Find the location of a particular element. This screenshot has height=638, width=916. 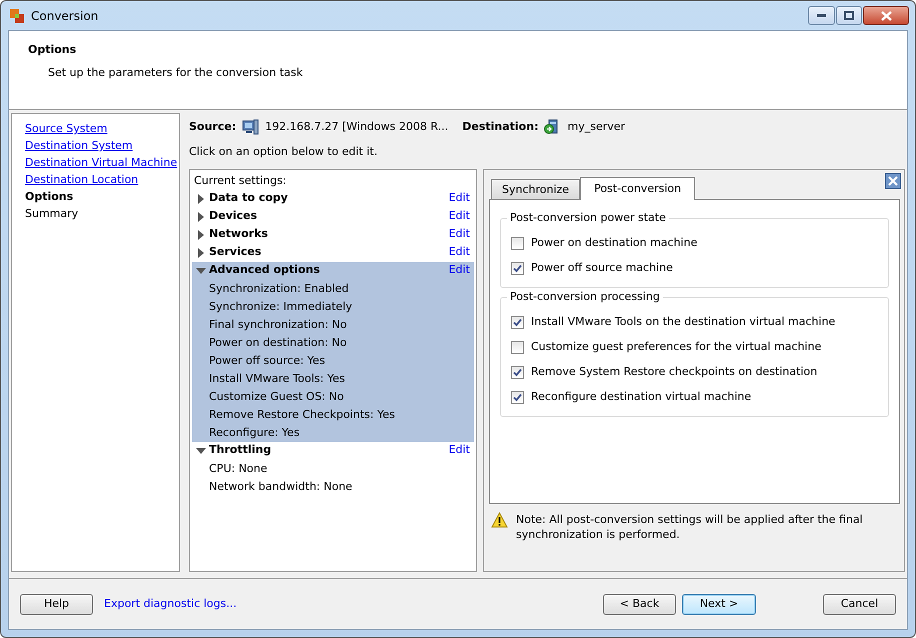

step-link: Destination Virtual Machine is located at coordinates (101, 162).